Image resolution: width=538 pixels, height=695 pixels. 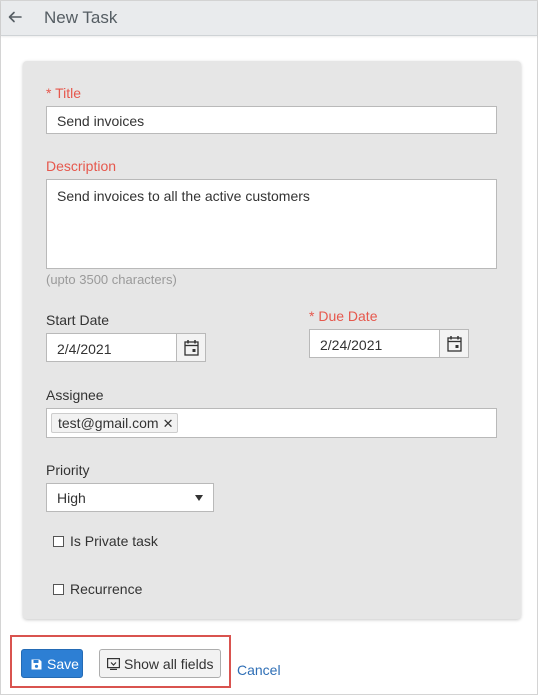 I want to click on due-date-input: 2/24/2021, so click(x=374, y=343).